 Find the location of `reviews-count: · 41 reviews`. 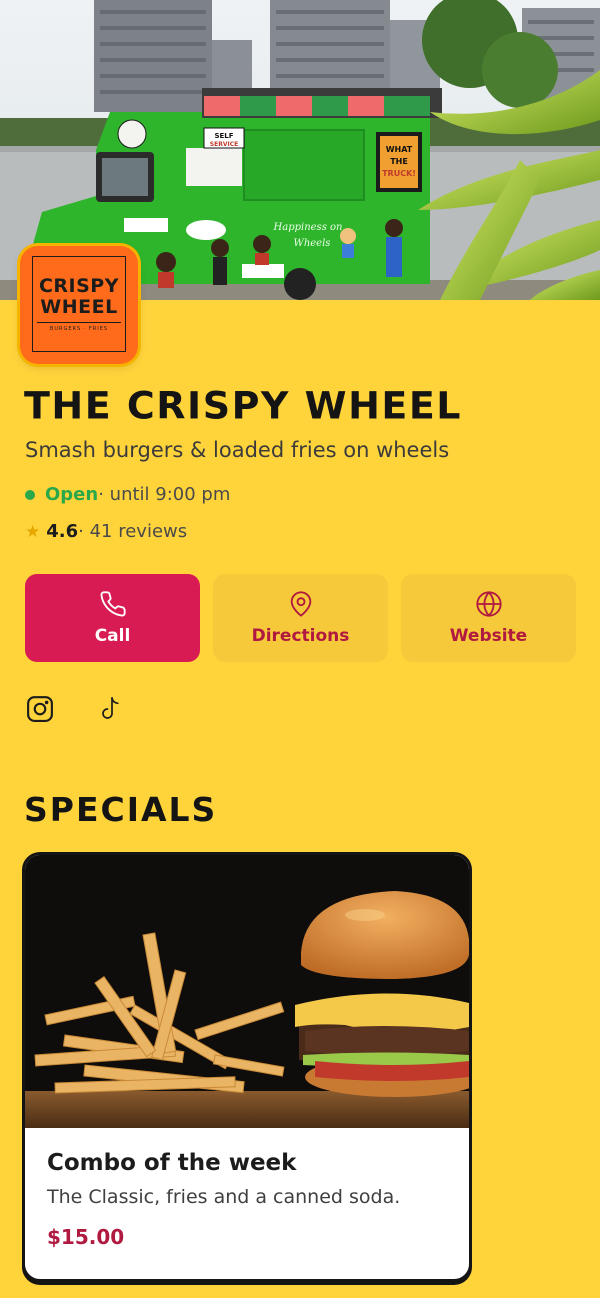

reviews-count: · 41 reviews is located at coordinates (133, 531).